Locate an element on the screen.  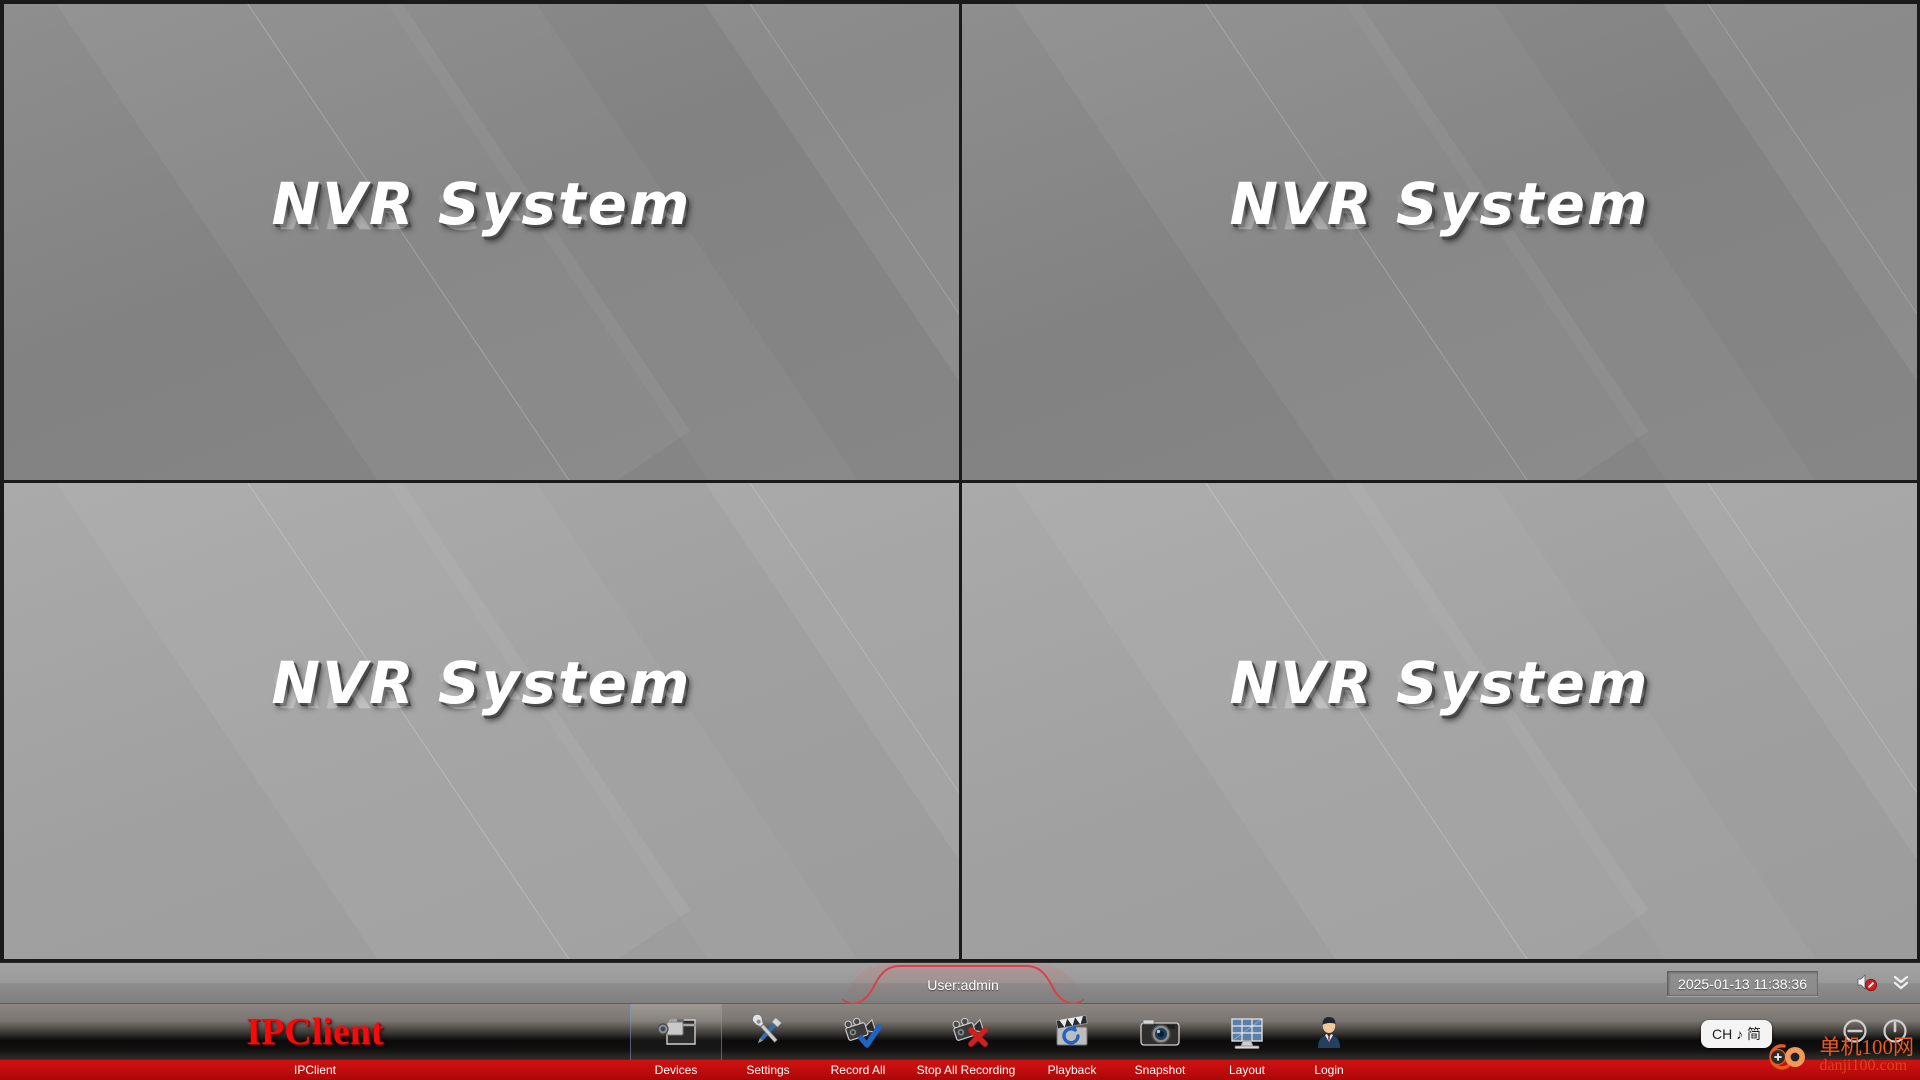
app-logo: IPClient is located at coordinates (315, 1032).